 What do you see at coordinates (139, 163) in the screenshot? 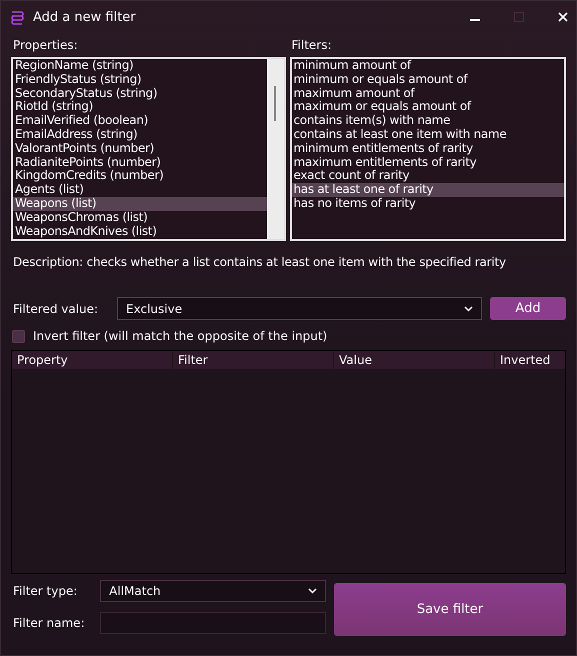
I see `list-item: RadianitePoints (number)` at bounding box center [139, 163].